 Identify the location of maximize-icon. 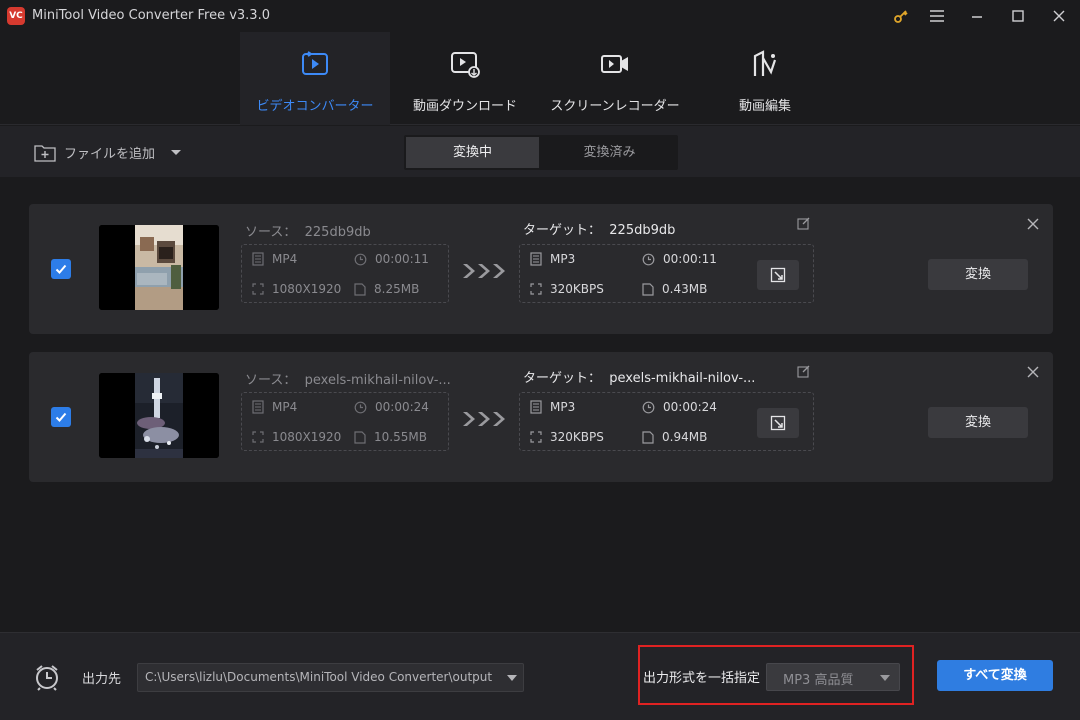
(1018, 16).